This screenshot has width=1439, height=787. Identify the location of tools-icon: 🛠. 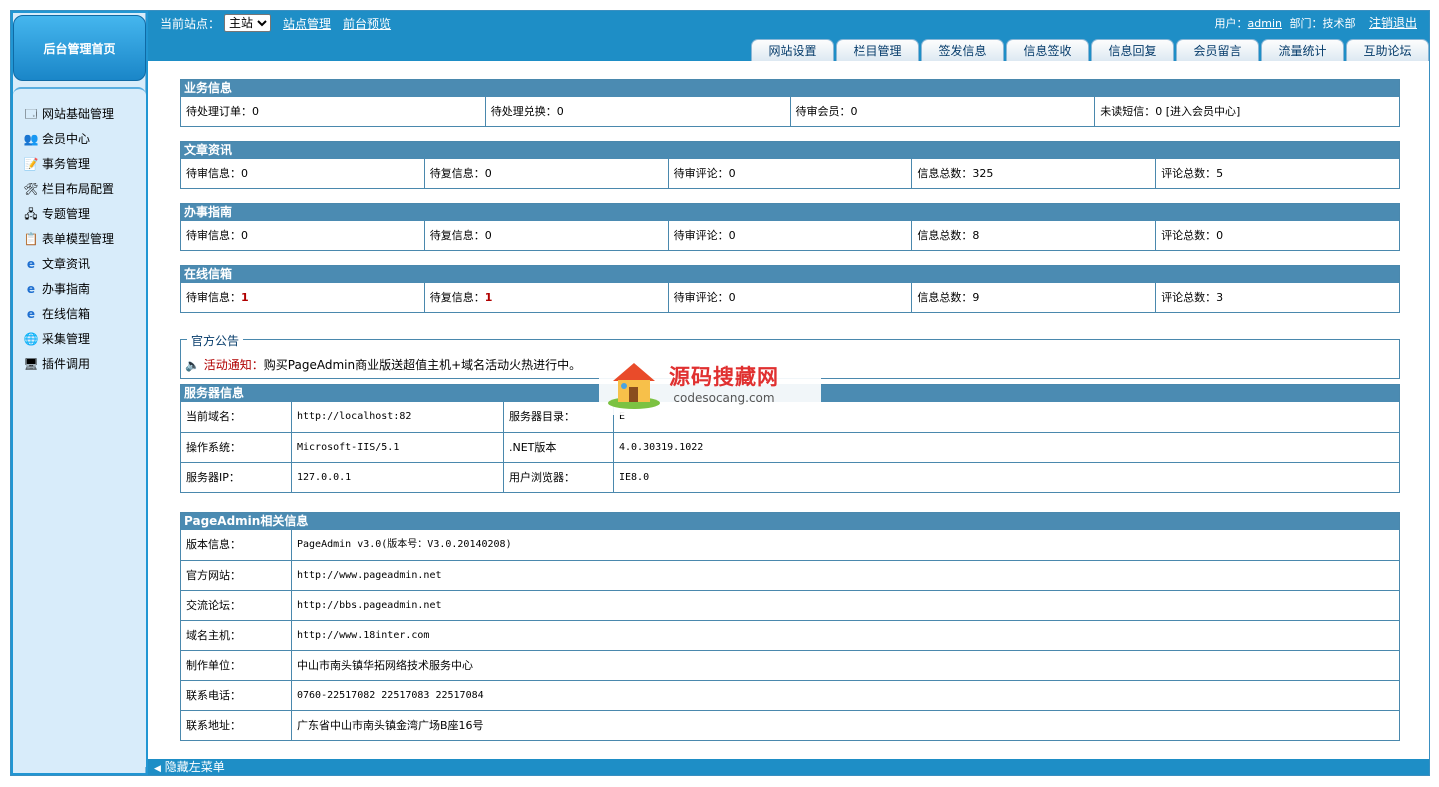
(31, 188).